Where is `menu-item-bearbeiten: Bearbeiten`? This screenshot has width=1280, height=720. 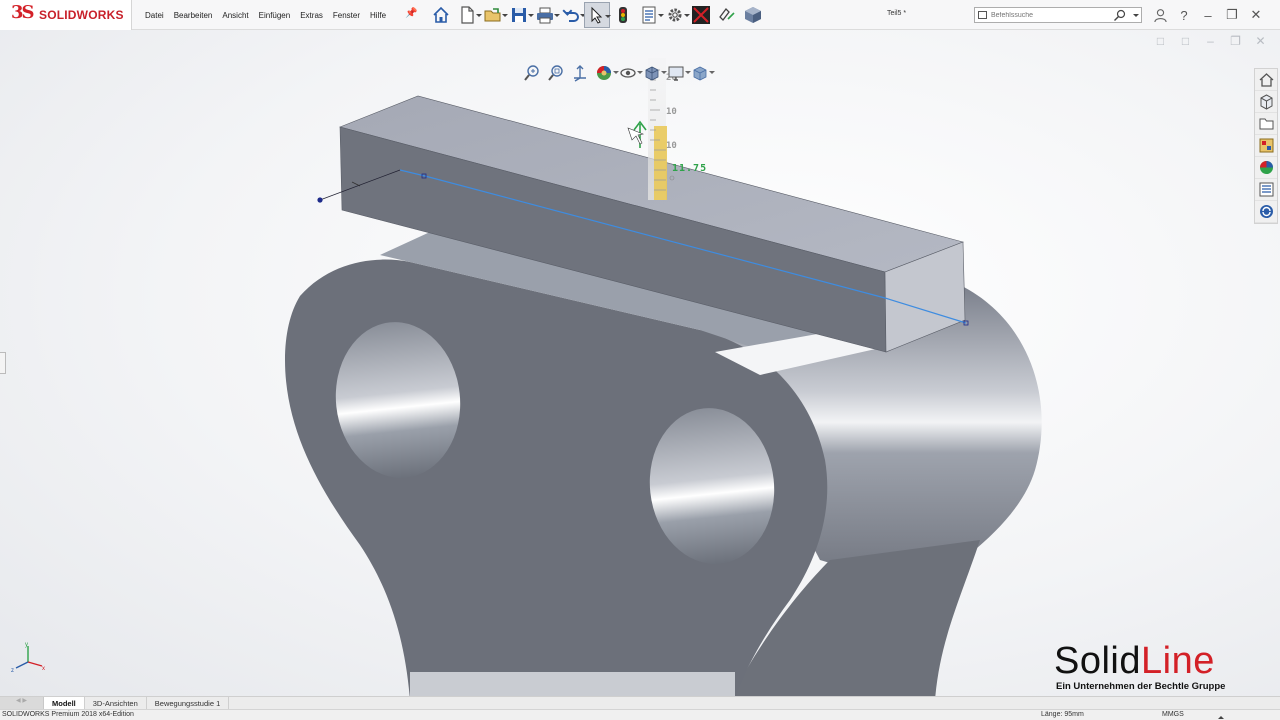 menu-item-bearbeiten: Bearbeiten is located at coordinates (193, 15).